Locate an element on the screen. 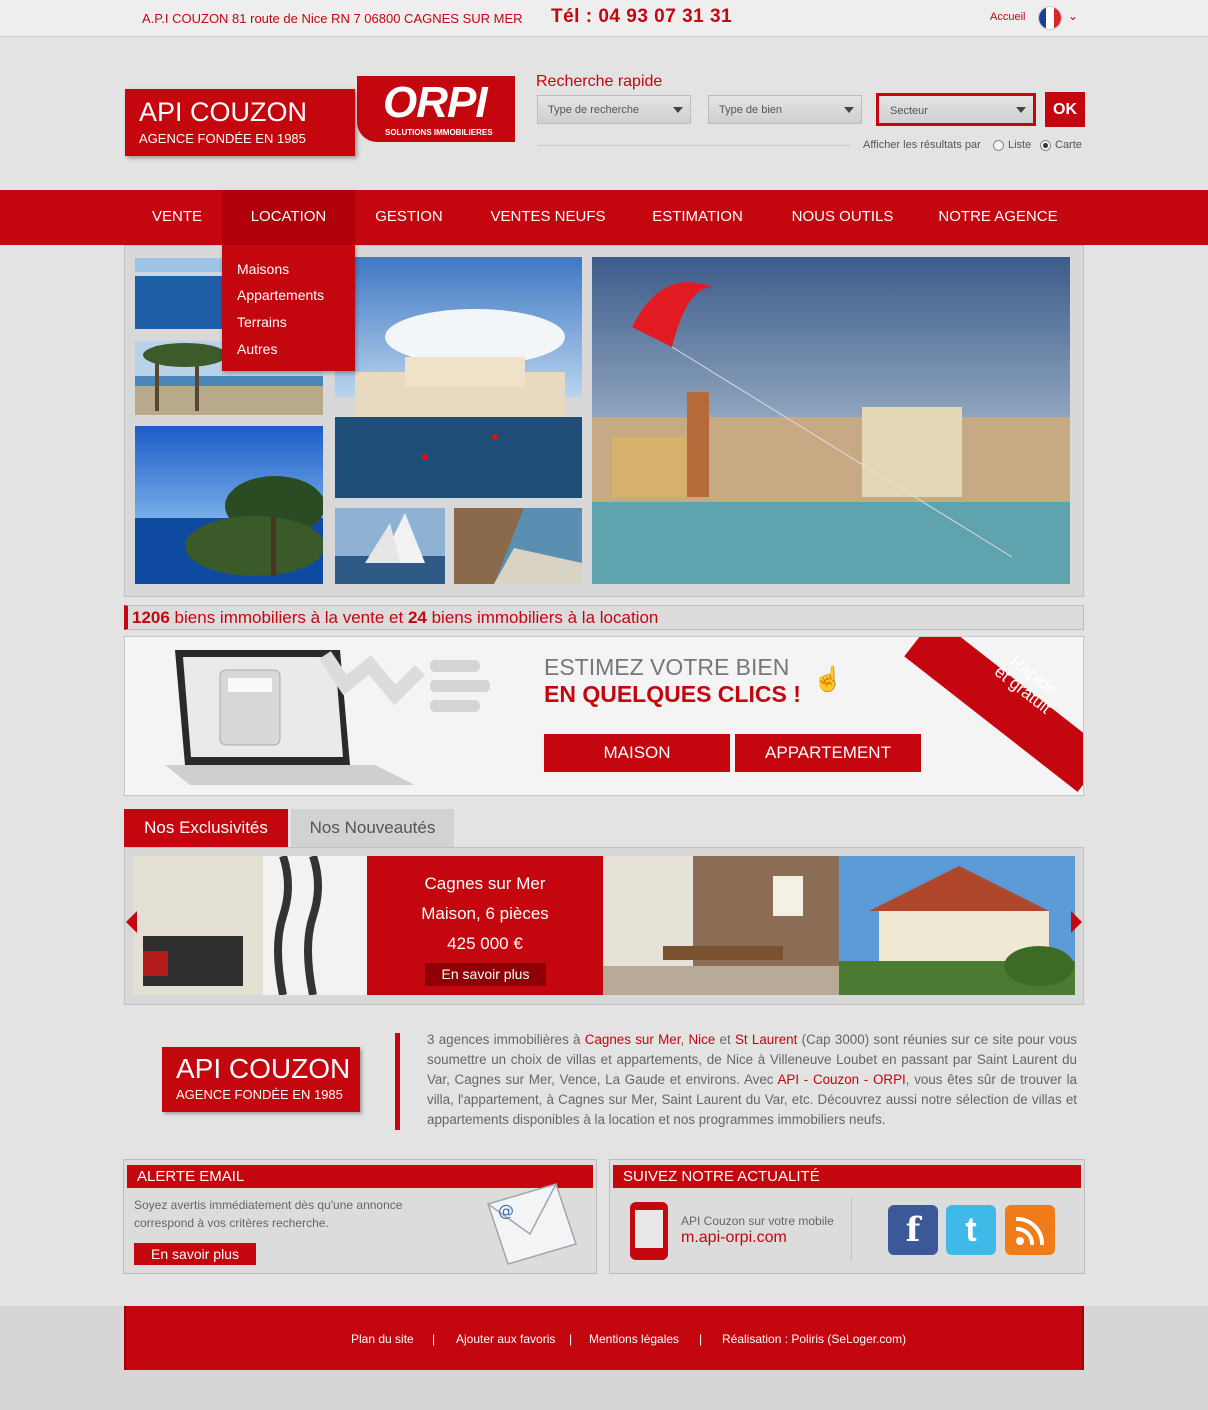 The width and height of the screenshot is (1208, 1410). tab-nouveautes: Nos Nouveautés is located at coordinates (372, 828).